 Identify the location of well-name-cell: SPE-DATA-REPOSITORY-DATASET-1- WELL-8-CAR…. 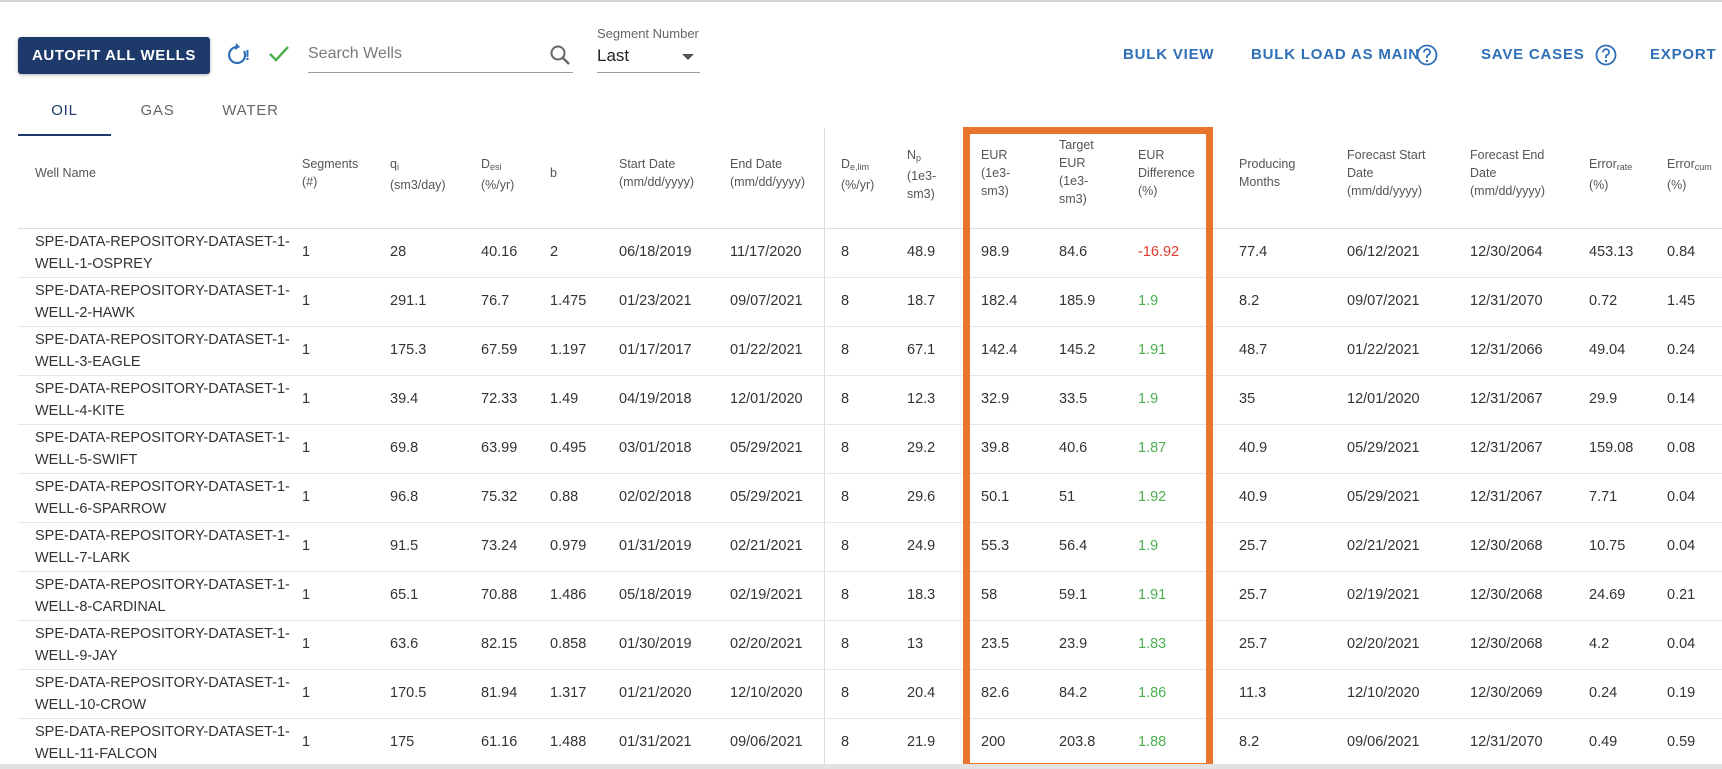
(162, 596).